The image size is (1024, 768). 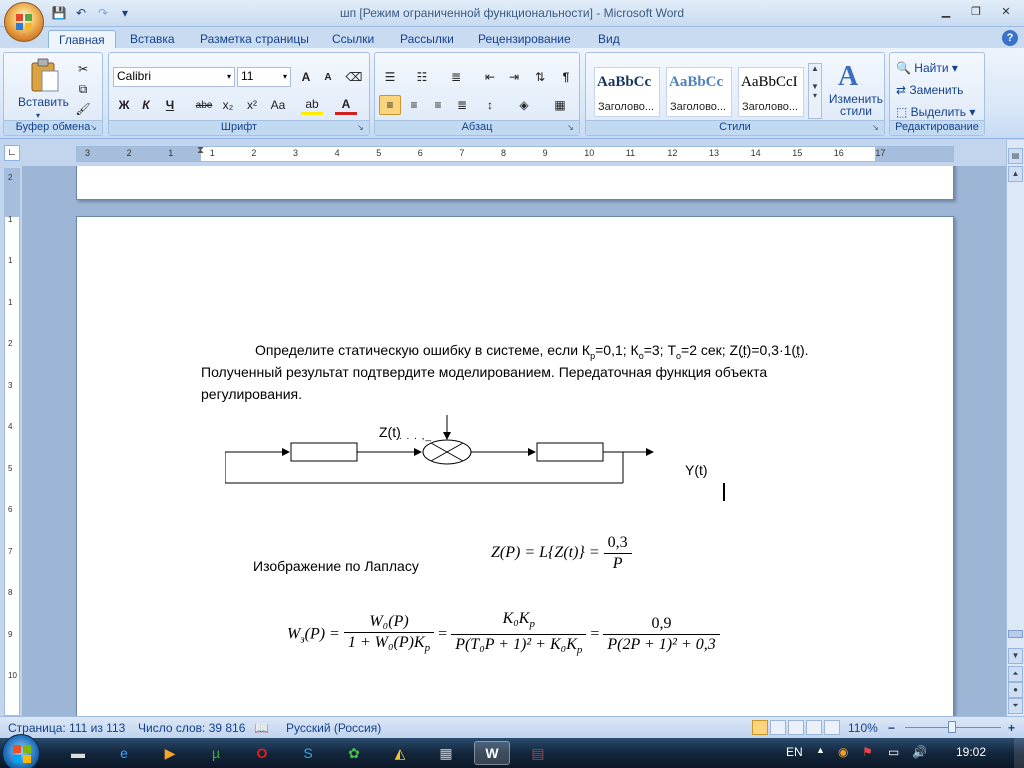 I want to click on office-button, so click(x=24, y=22).